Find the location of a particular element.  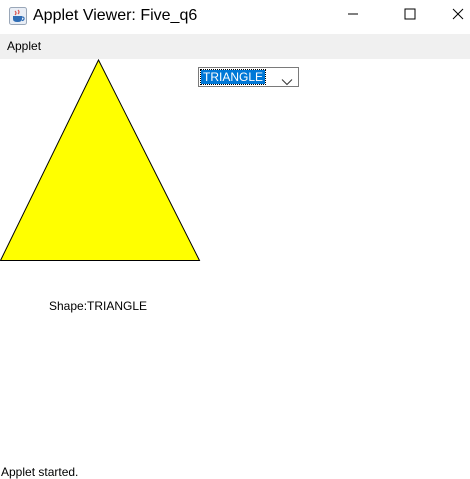

menu-item-applet: Applet is located at coordinates (24, 46).